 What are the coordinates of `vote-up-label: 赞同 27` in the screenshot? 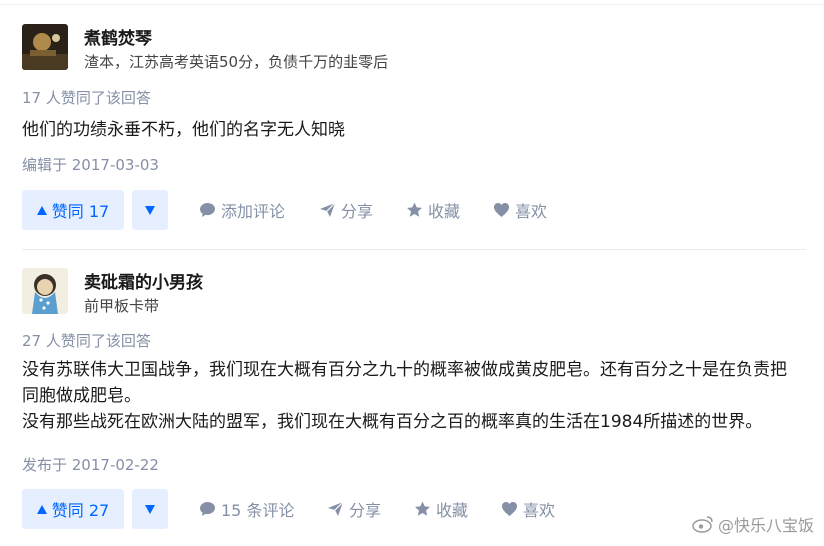 It's located at (80, 510).